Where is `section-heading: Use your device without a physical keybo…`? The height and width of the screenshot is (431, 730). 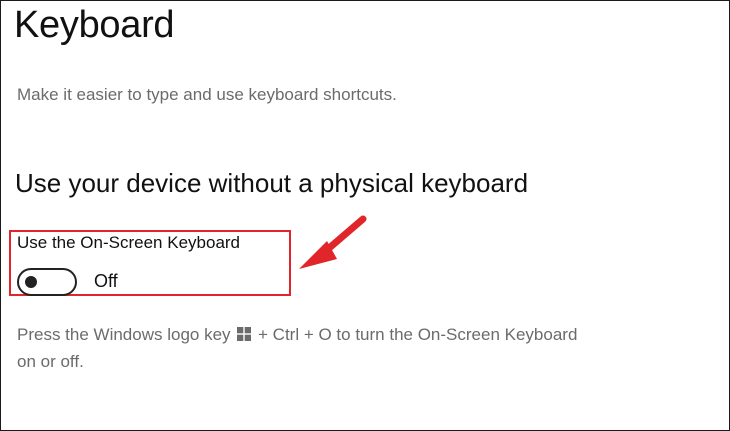 section-heading: Use your device without a physical keybo… is located at coordinates (272, 183).